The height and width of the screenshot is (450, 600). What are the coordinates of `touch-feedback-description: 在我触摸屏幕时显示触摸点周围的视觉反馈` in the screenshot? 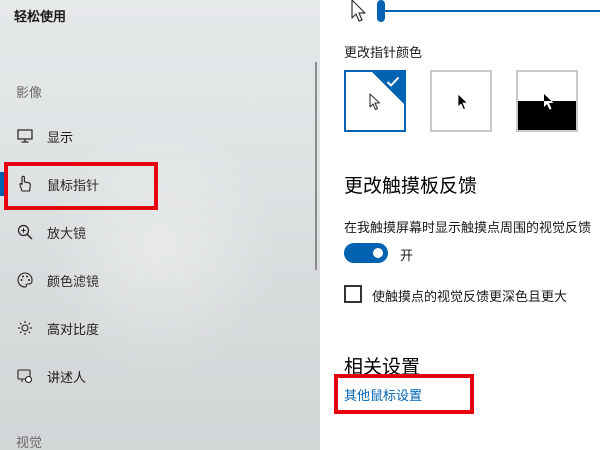 It's located at (468, 228).